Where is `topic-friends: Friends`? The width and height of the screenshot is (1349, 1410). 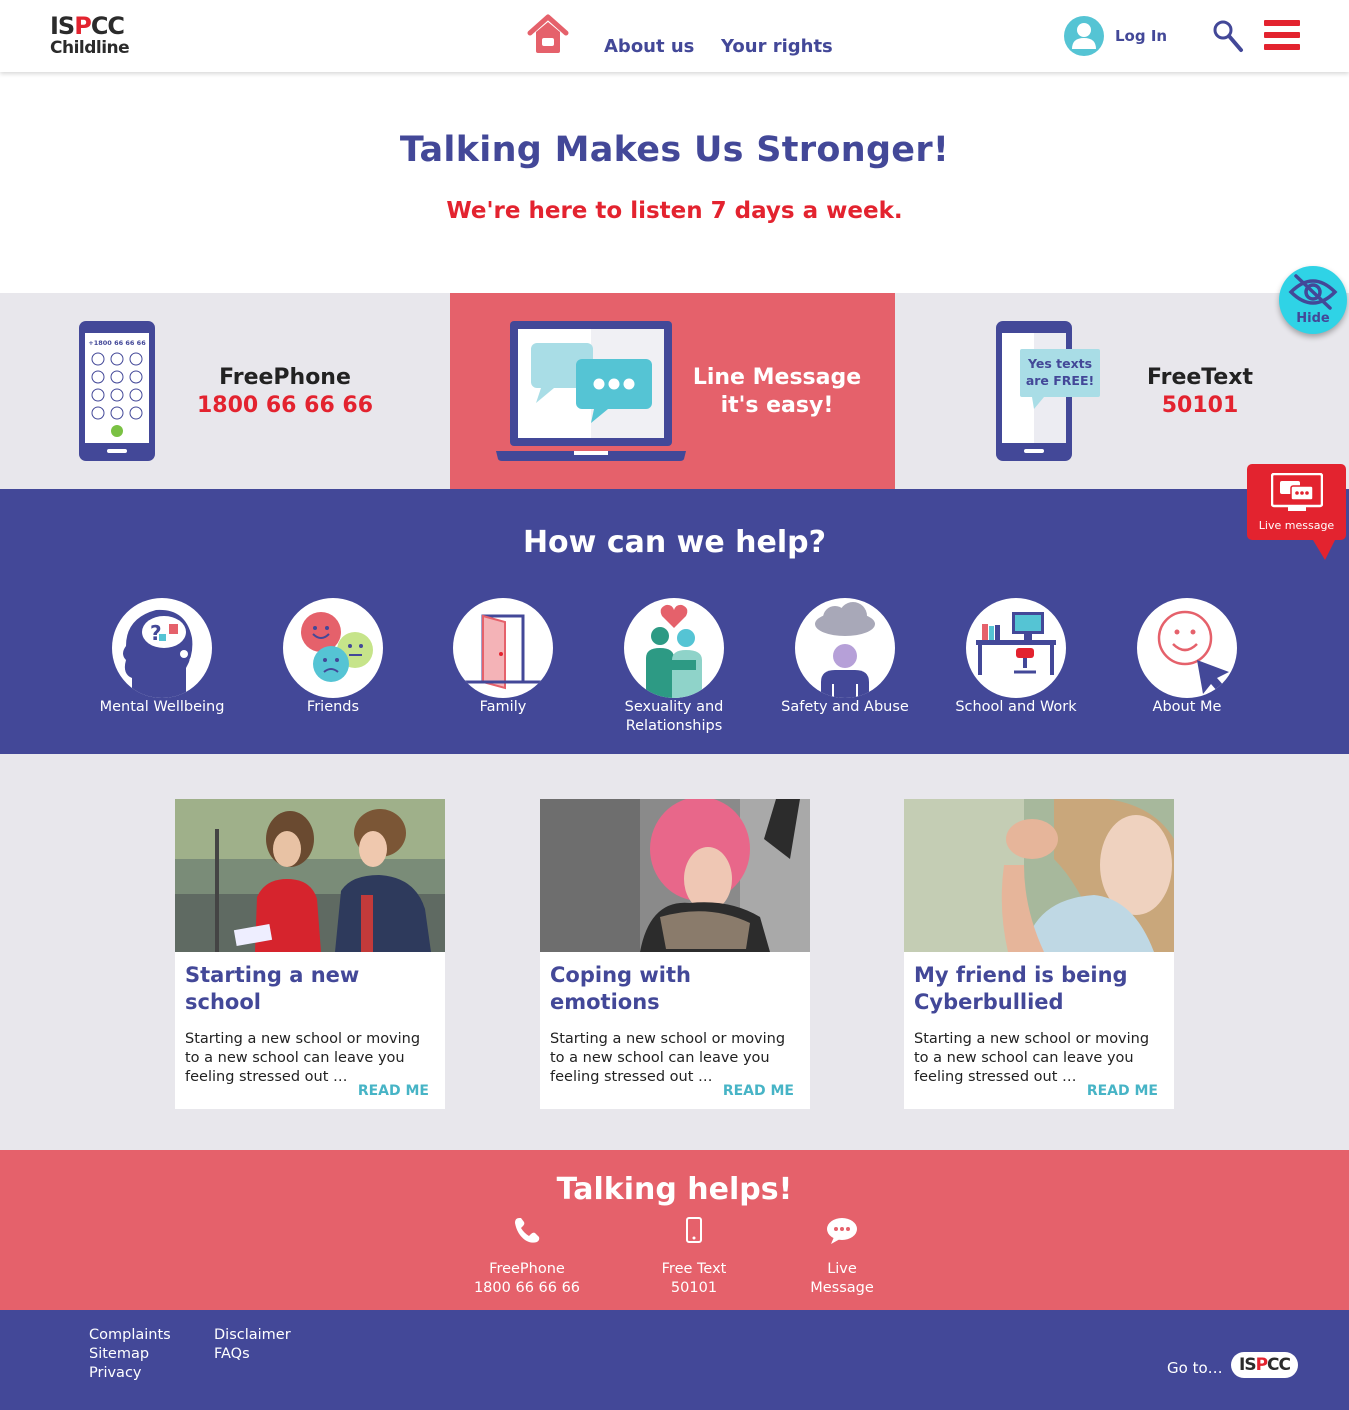
topic-friends: Friends is located at coordinates (333, 657).